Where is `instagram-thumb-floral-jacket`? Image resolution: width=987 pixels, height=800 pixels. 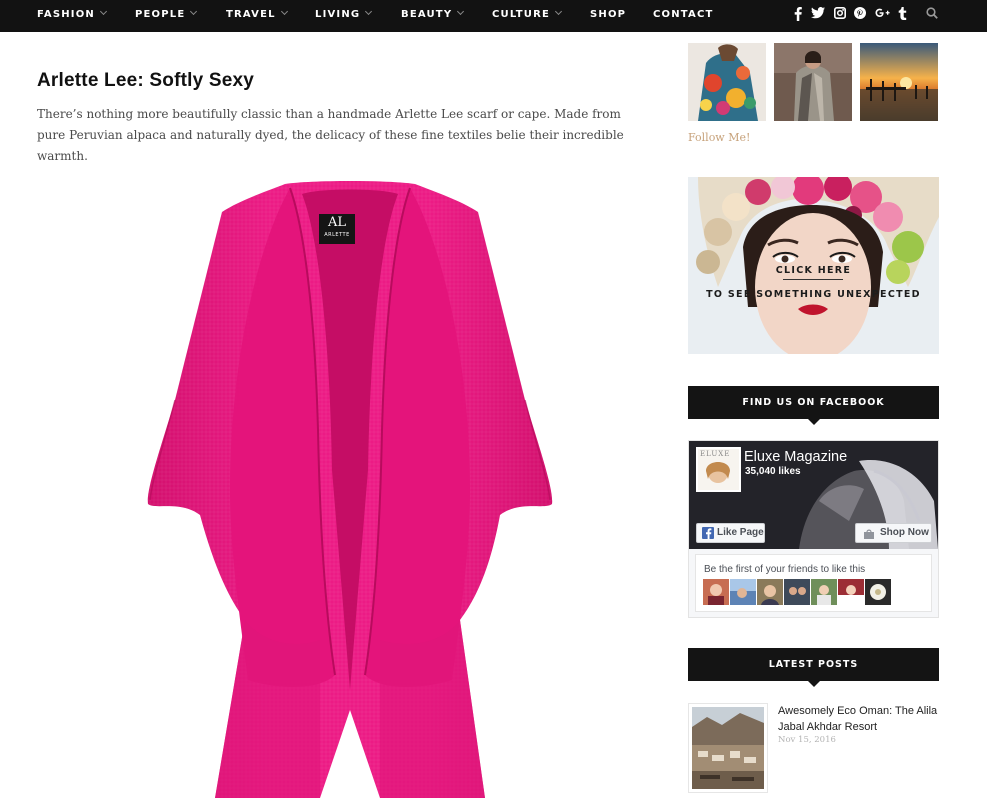 instagram-thumb-floral-jacket is located at coordinates (727, 82).